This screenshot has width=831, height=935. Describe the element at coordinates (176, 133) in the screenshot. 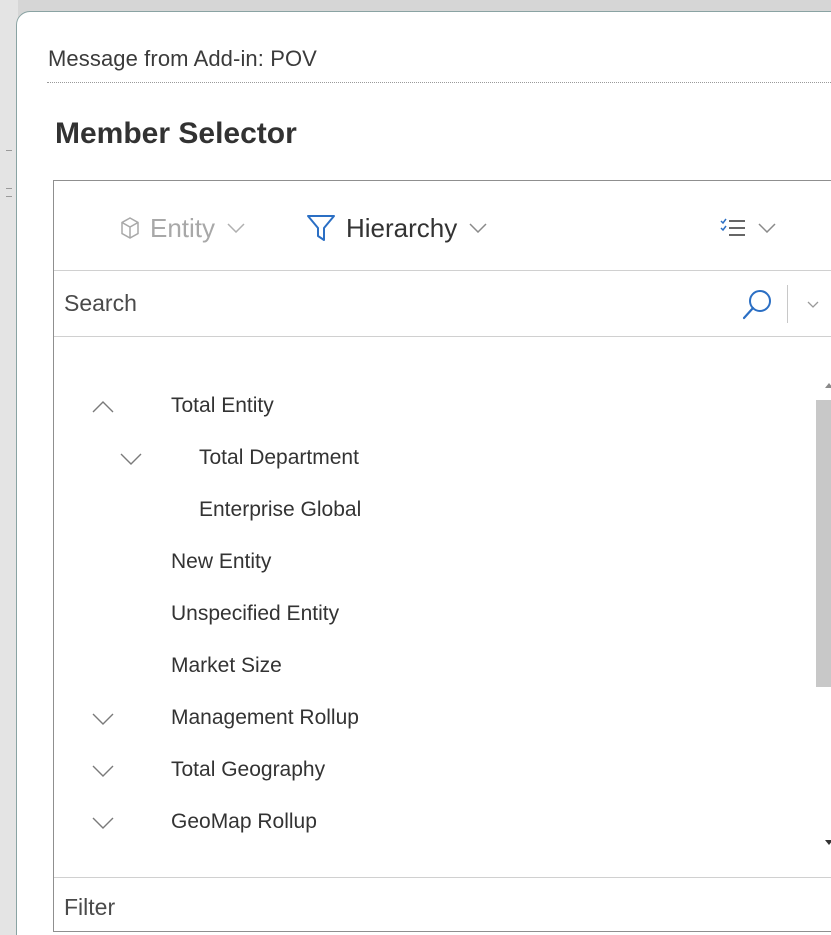

I see `member-selector-heading: Member Selector` at that location.